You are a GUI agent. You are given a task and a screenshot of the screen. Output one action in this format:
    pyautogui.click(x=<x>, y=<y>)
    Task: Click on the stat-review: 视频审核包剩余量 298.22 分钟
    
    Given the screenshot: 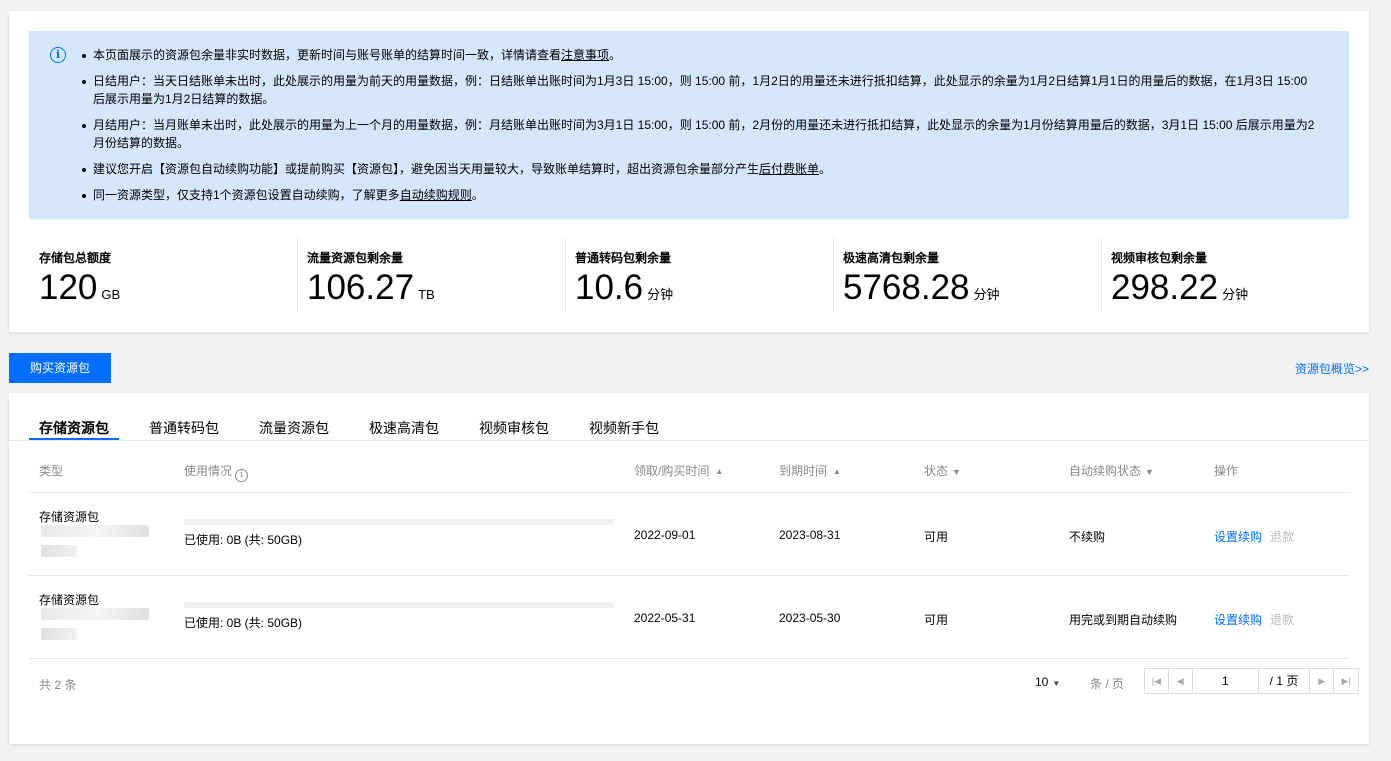 What is the action you would take?
    pyautogui.click(x=1235, y=275)
    